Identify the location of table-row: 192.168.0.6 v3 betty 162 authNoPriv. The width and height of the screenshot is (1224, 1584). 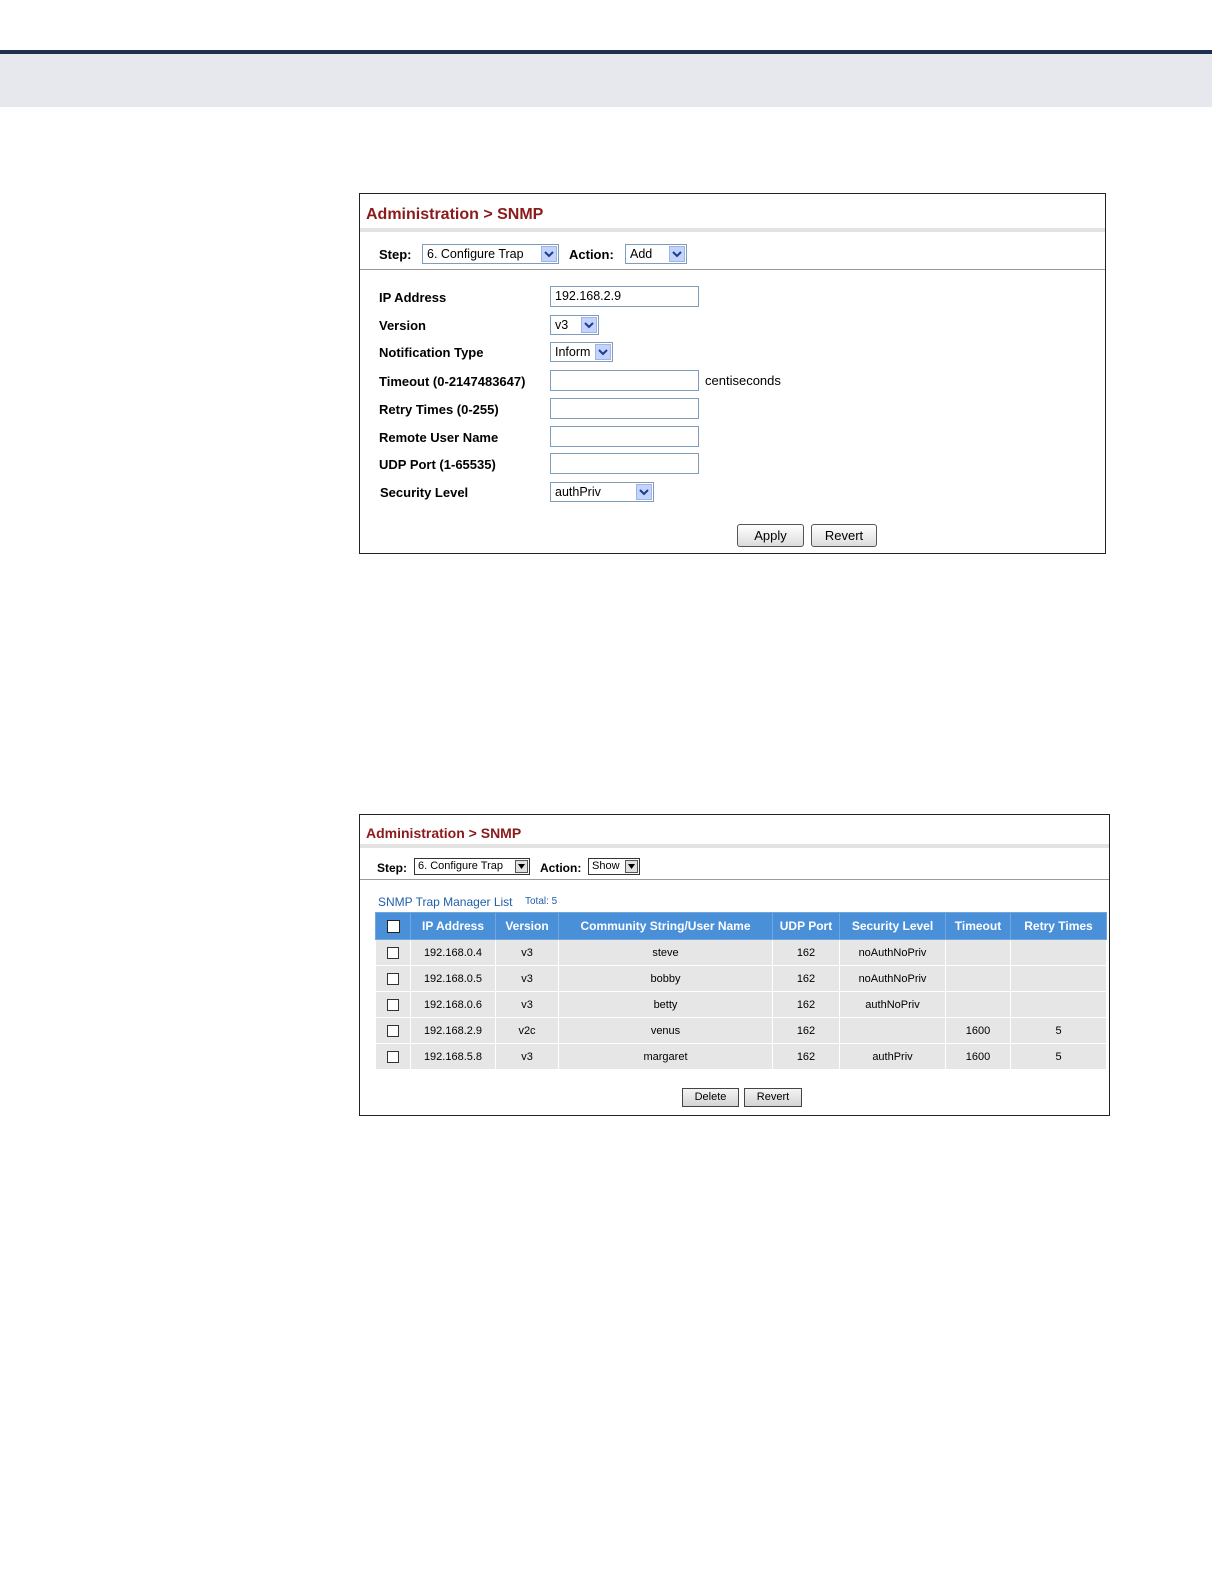
(741, 1004).